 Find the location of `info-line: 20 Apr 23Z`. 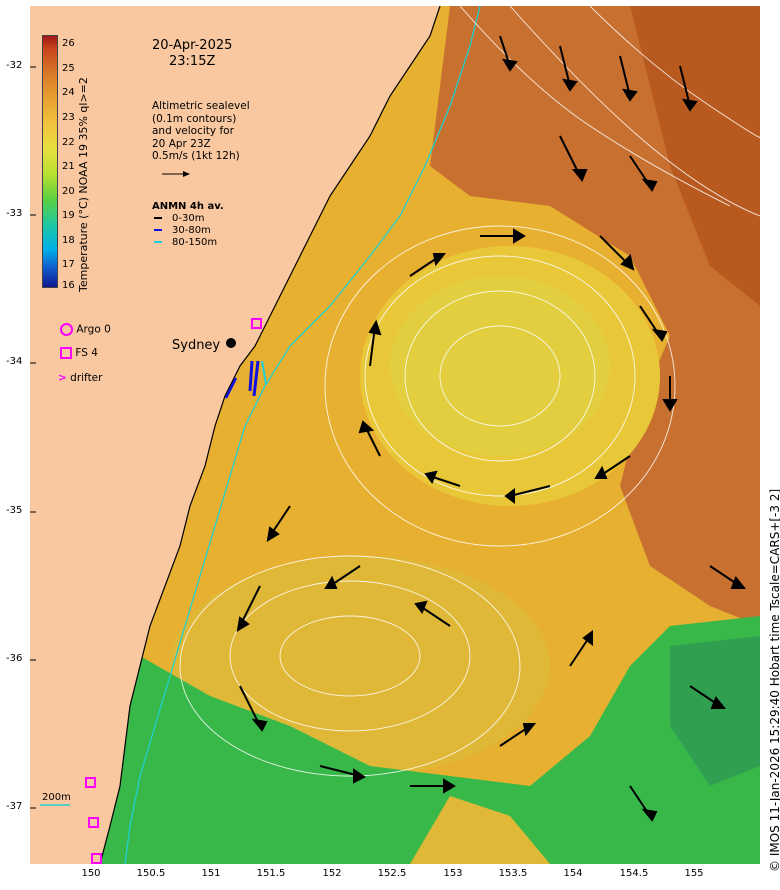

info-line: 20 Apr 23Z is located at coordinates (181, 143).